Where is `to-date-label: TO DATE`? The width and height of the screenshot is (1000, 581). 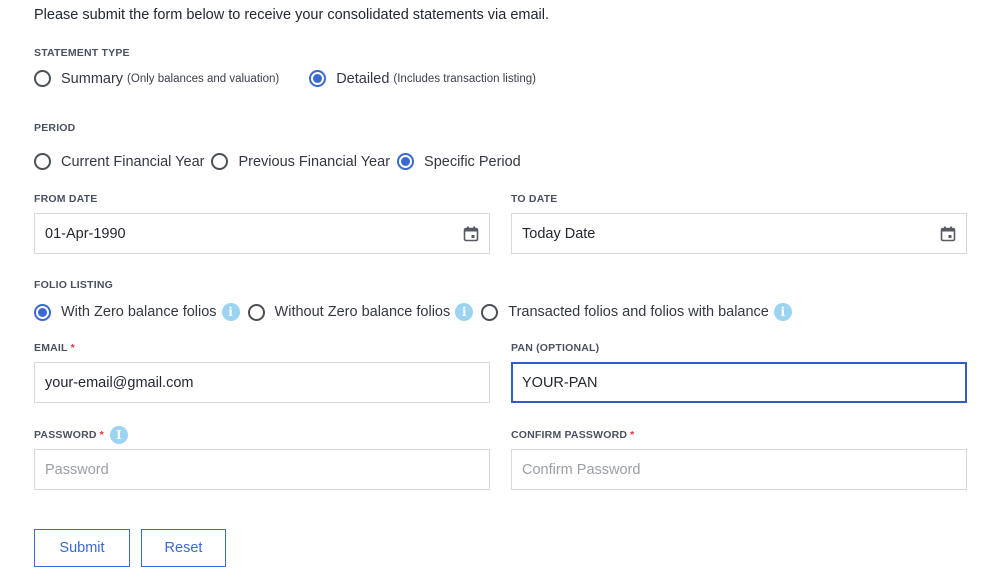 to-date-label: TO DATE is located at coordinates (534, 199).